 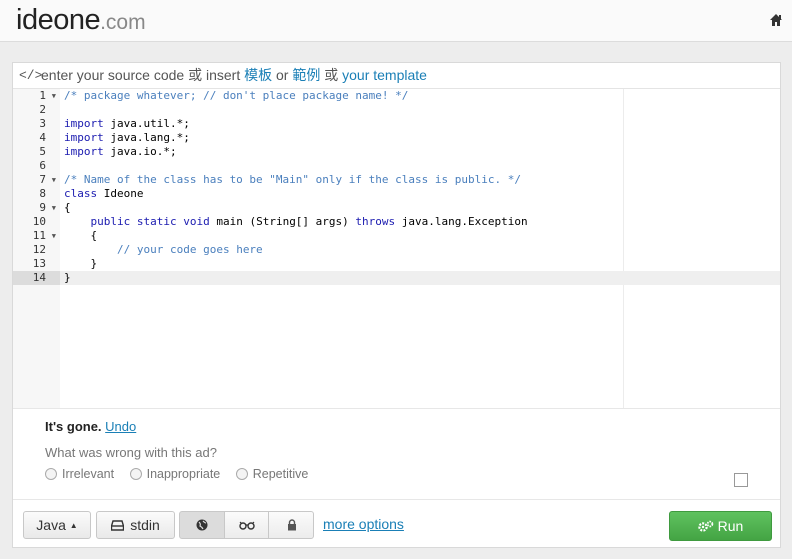 I want to click on code-line-4: import java.lang.*;, so click(x=127, y=137).